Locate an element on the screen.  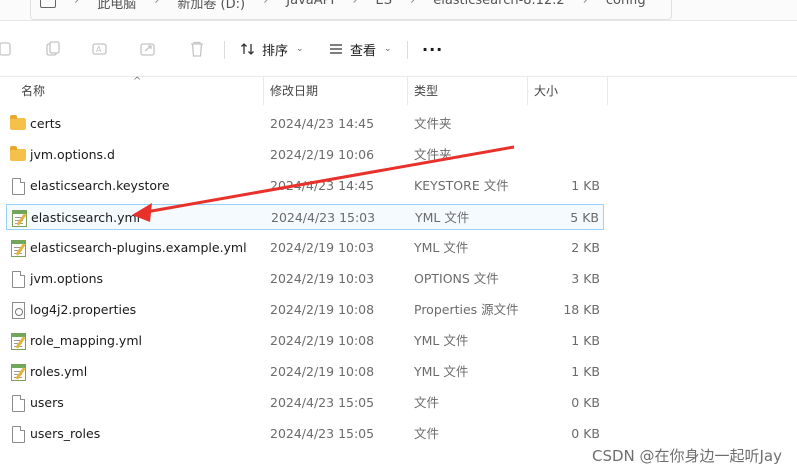
file-name: elasticsearch-plugins.example.yml is located at coordinates (138, 247).